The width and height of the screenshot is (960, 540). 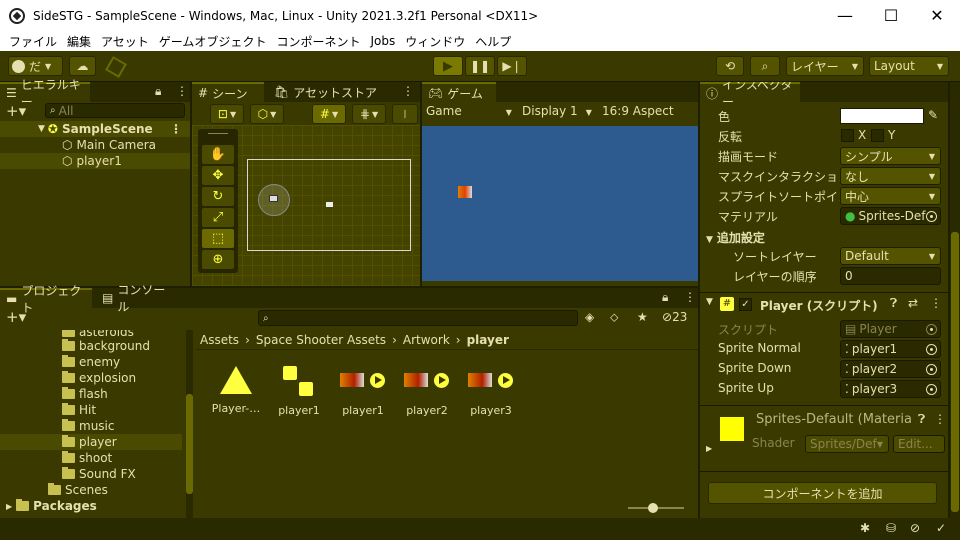 What do you see at coordinates (125, 41) in the screenshot?
I see `menu-assets: アセット` at bounding box center [125, 41].